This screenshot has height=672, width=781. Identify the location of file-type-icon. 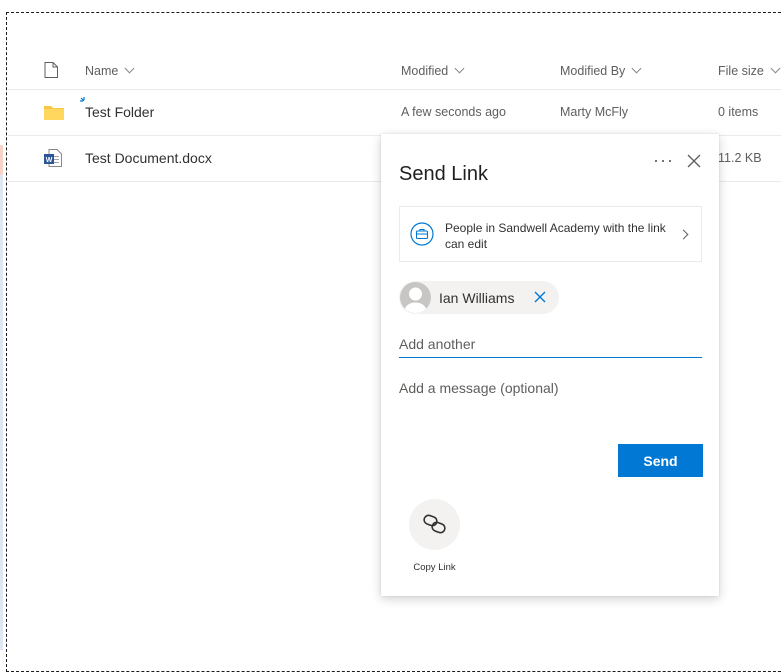
(51, 70).